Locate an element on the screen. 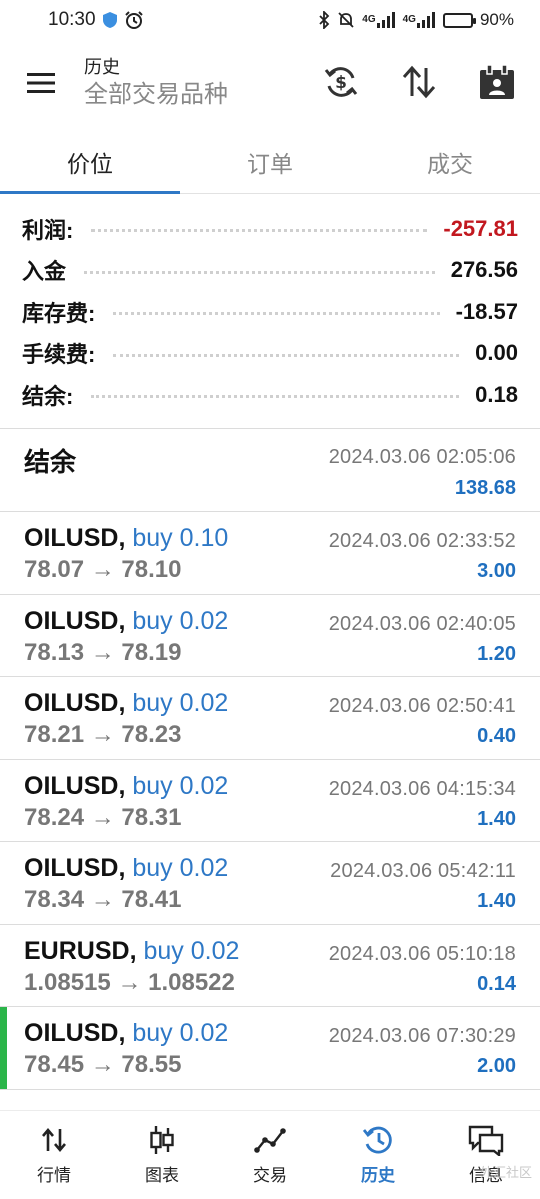 Image resolution: width=540 pixels, height=1199 pixels. bluetooth-icon is located at coordinates (324, 20).